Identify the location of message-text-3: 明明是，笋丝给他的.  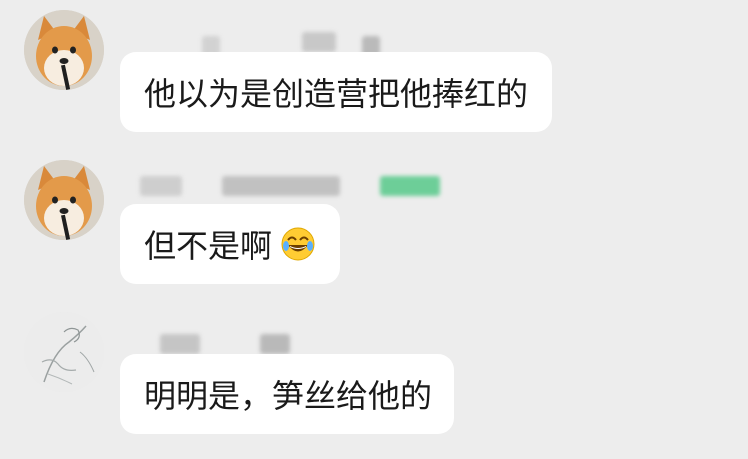
(288, 396).